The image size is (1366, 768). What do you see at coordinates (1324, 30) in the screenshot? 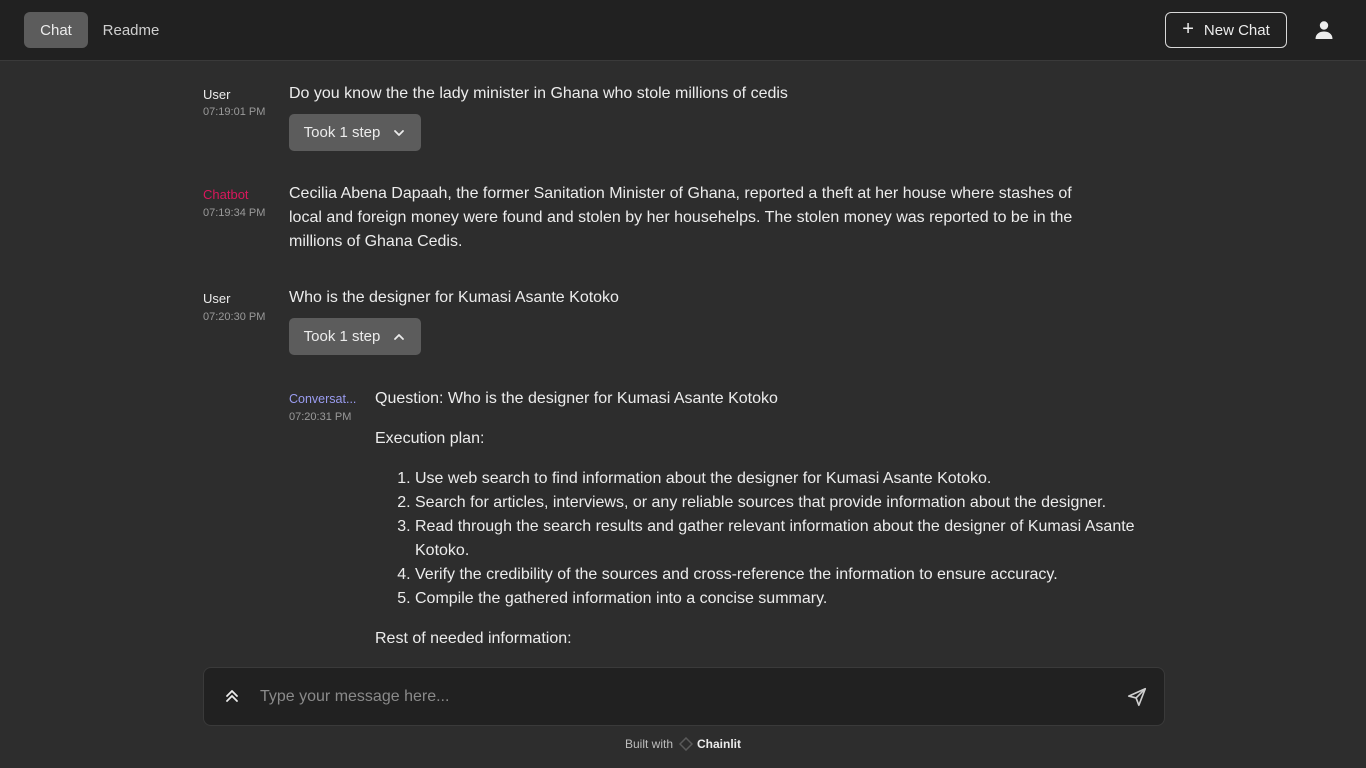
I see `user-icon` at bounding box center [1324, 30].